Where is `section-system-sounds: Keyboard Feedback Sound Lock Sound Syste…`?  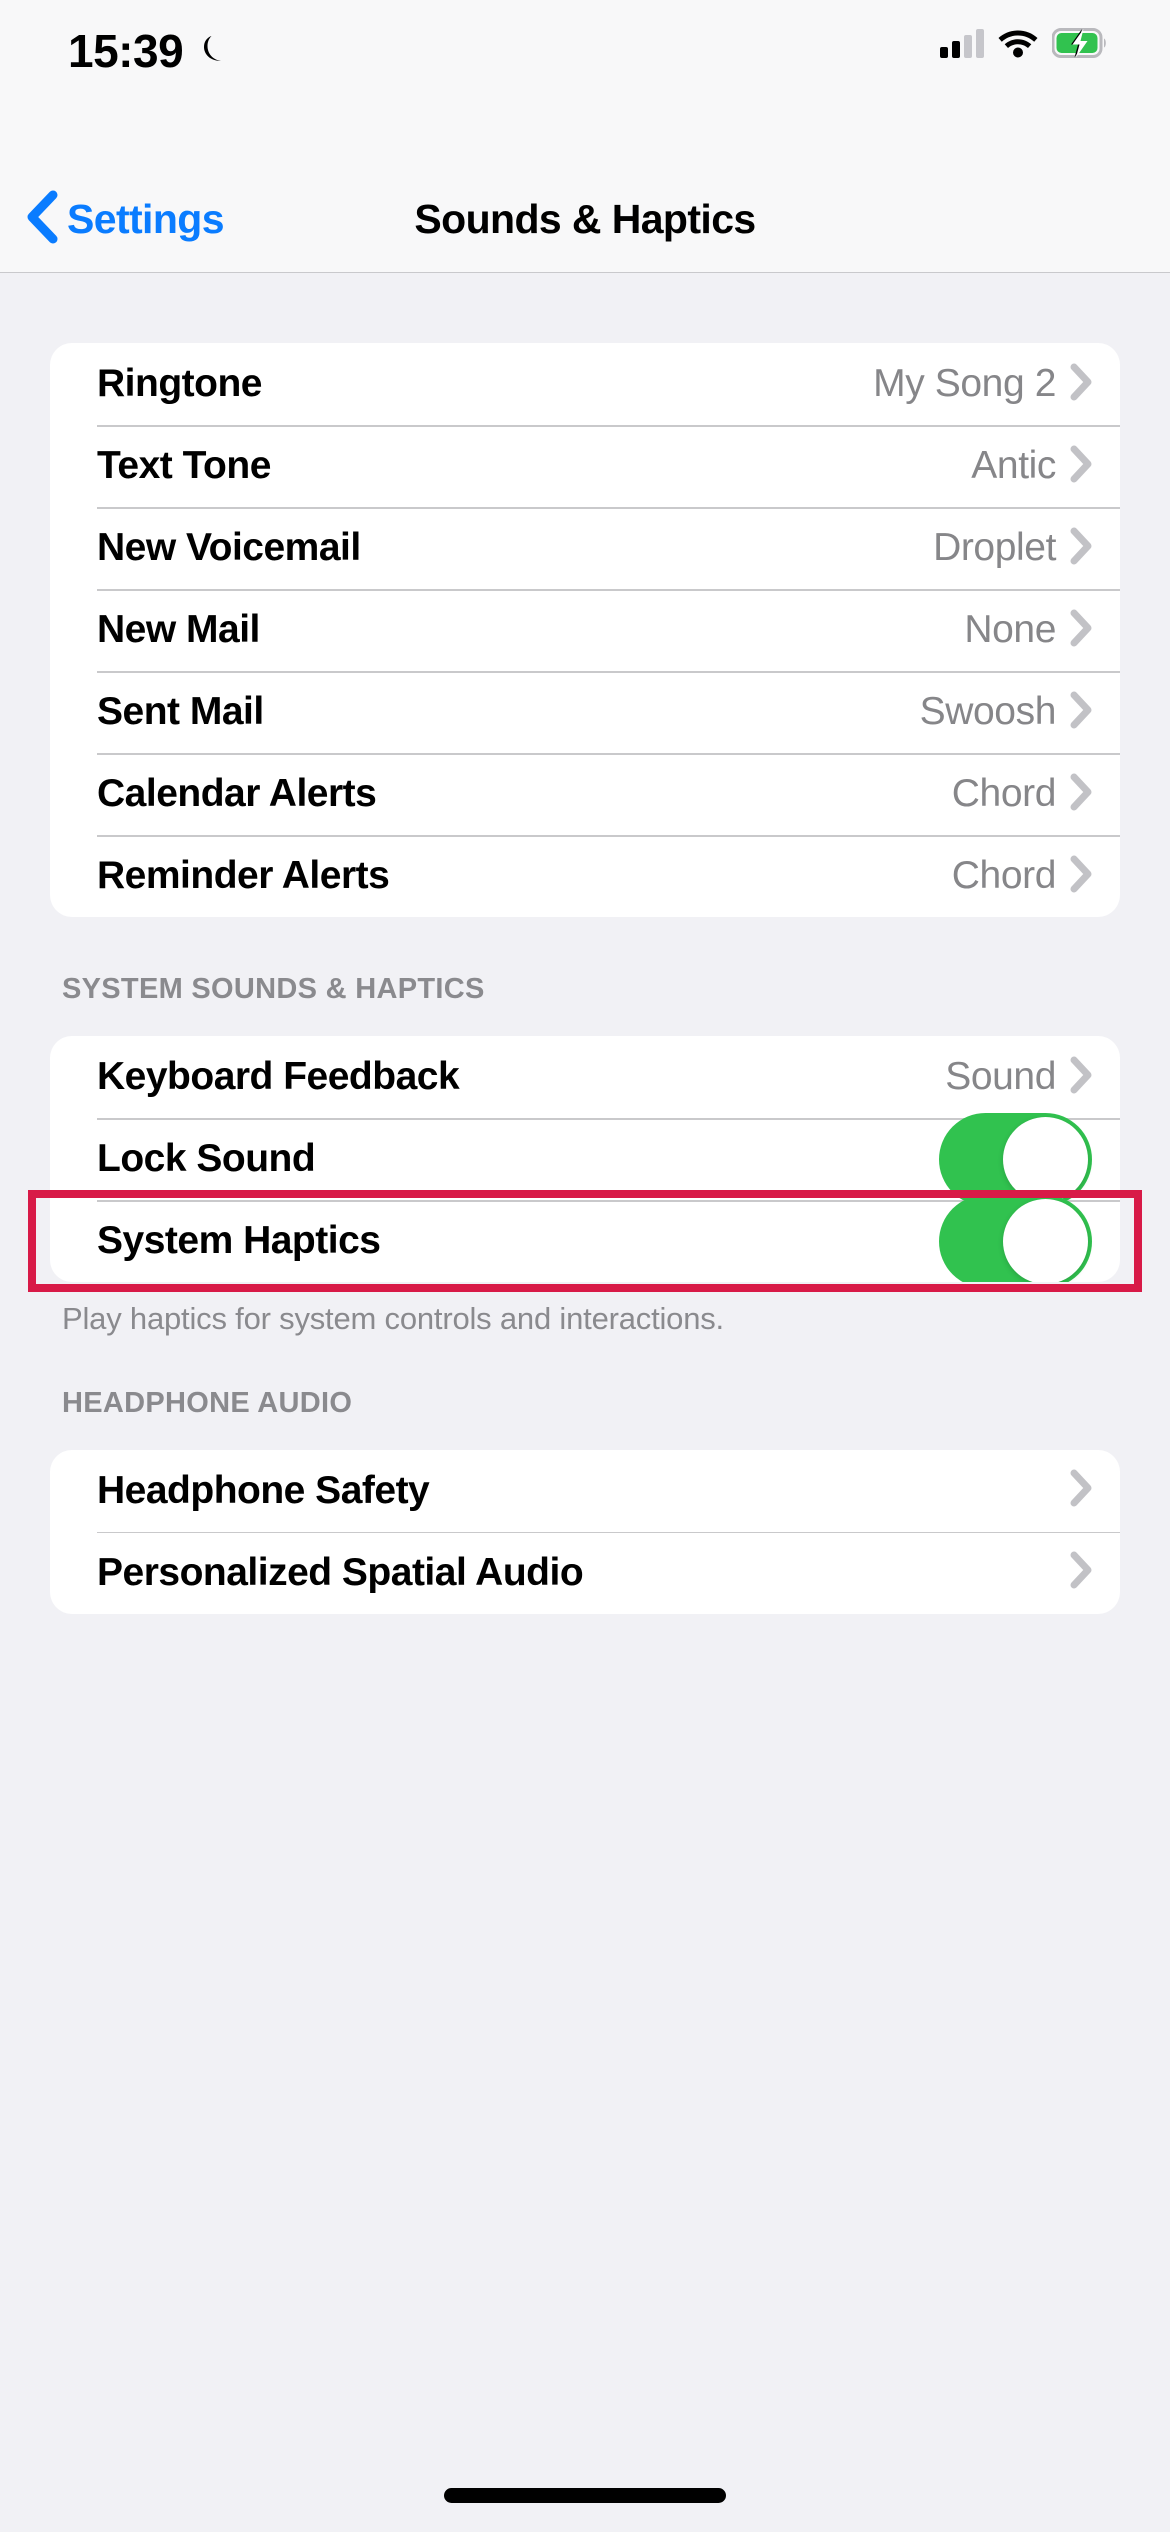
section-system-sounds: Keyboard Feedback Sound Lock Sound Syste… is located at coordinates (585, 1159).